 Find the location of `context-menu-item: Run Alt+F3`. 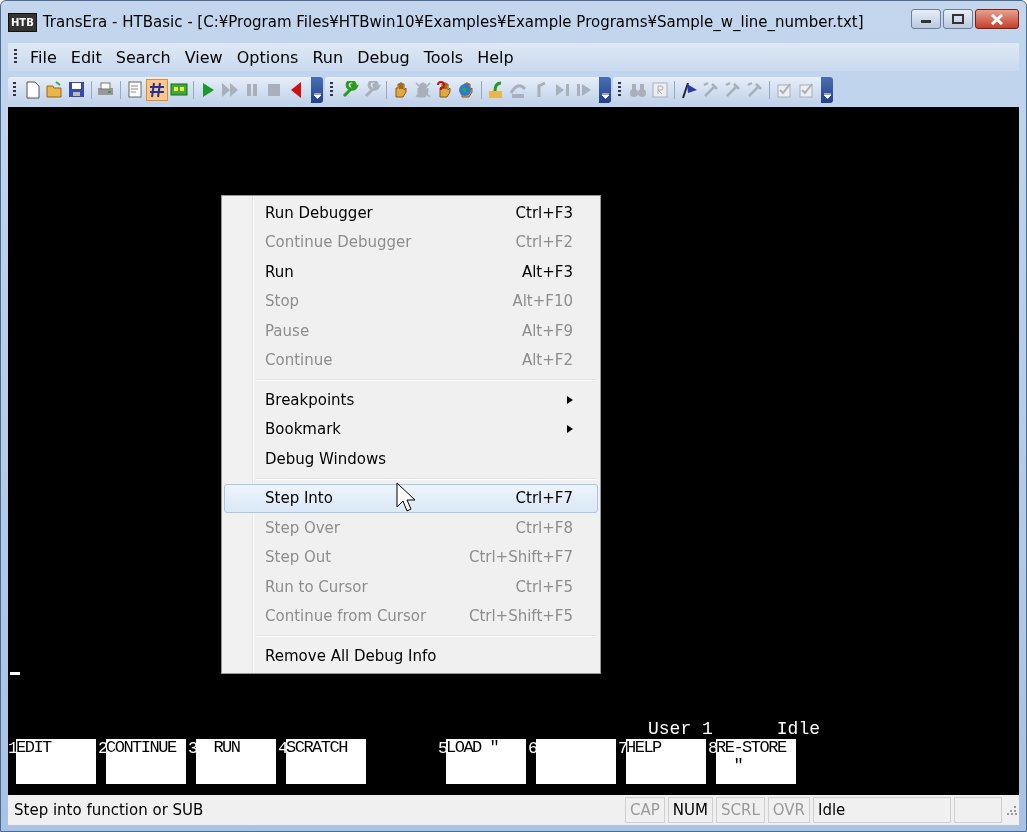

context-menu-item: Run Alt+F3 is located at coordinates (411, 272).